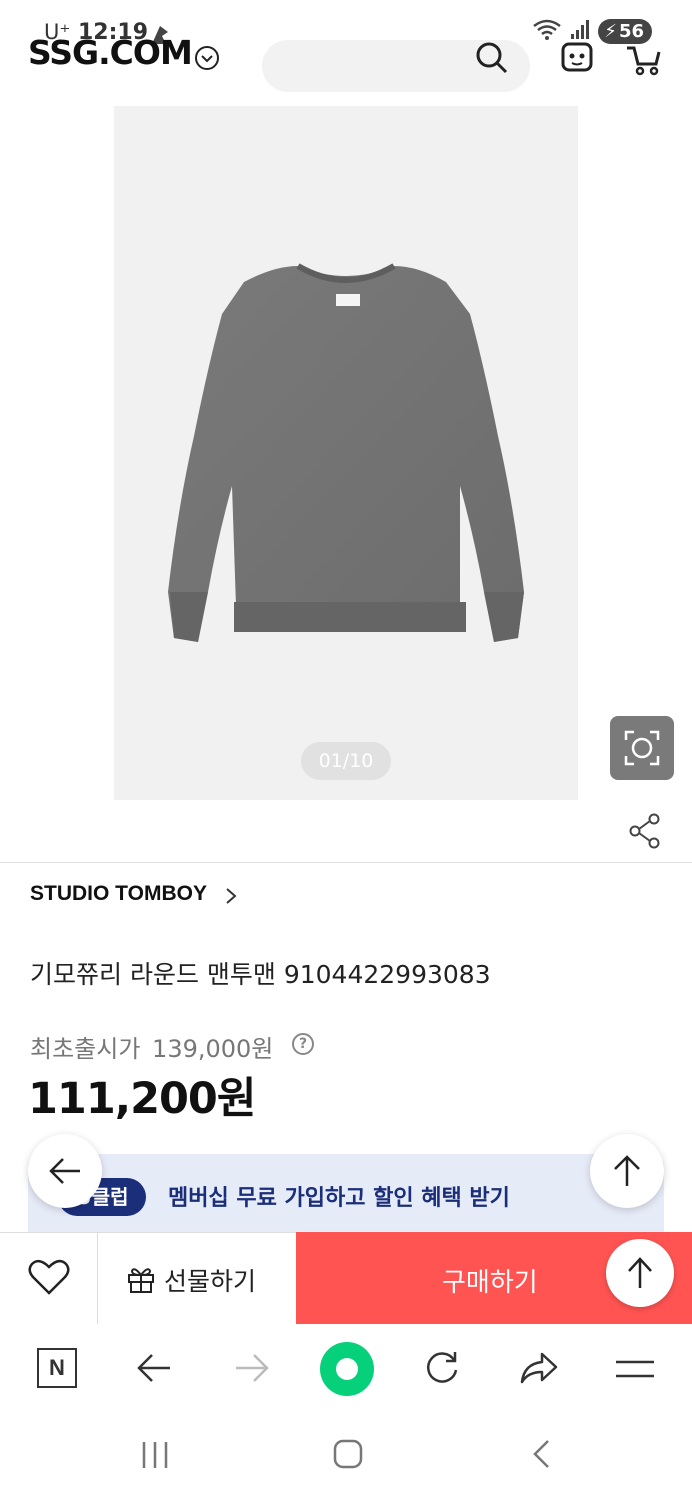 The width and height of the screenshot is (692, 1500). I want to click on arrow-left-icon, so click(65, 1173).